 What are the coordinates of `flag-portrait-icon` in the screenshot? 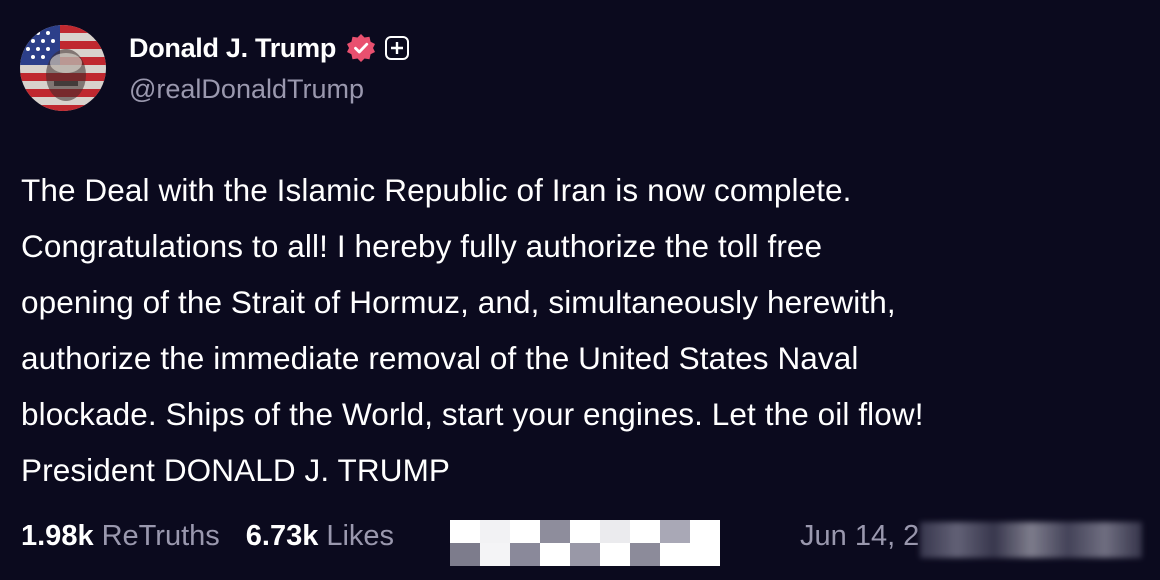 It's located at (63, 68).